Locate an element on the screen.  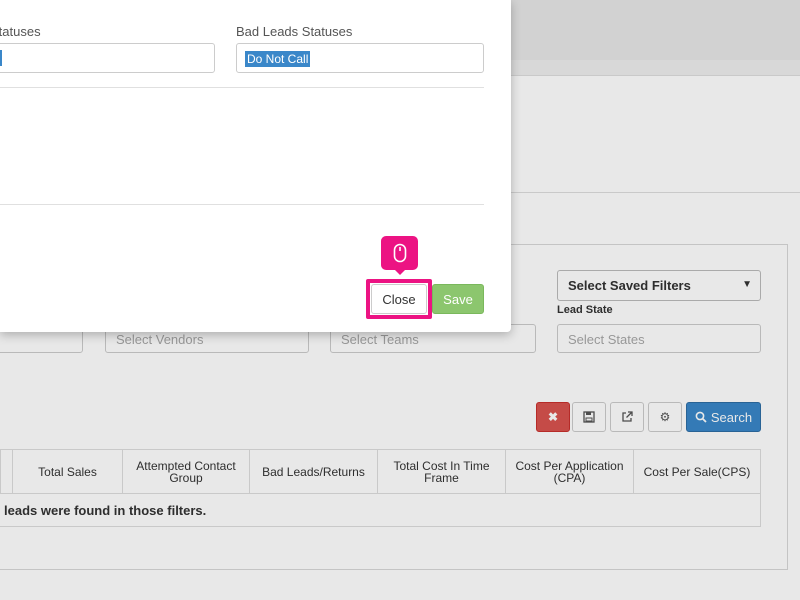
bad-leads-statuses-field: Do Not Call is located at coordinates (360, 58).